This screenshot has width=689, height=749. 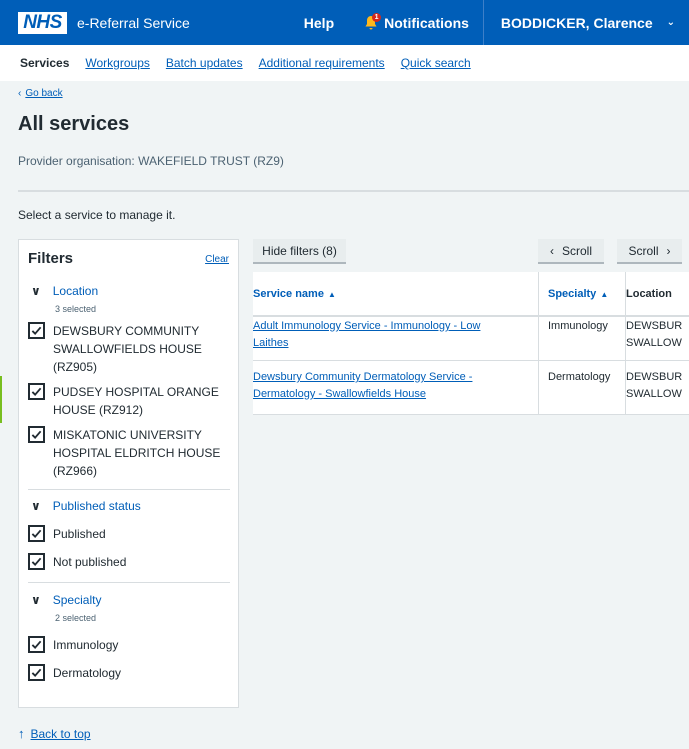 I want to click on link-line: Dermatology - Swallowfields House, so click(x=340, y=394).